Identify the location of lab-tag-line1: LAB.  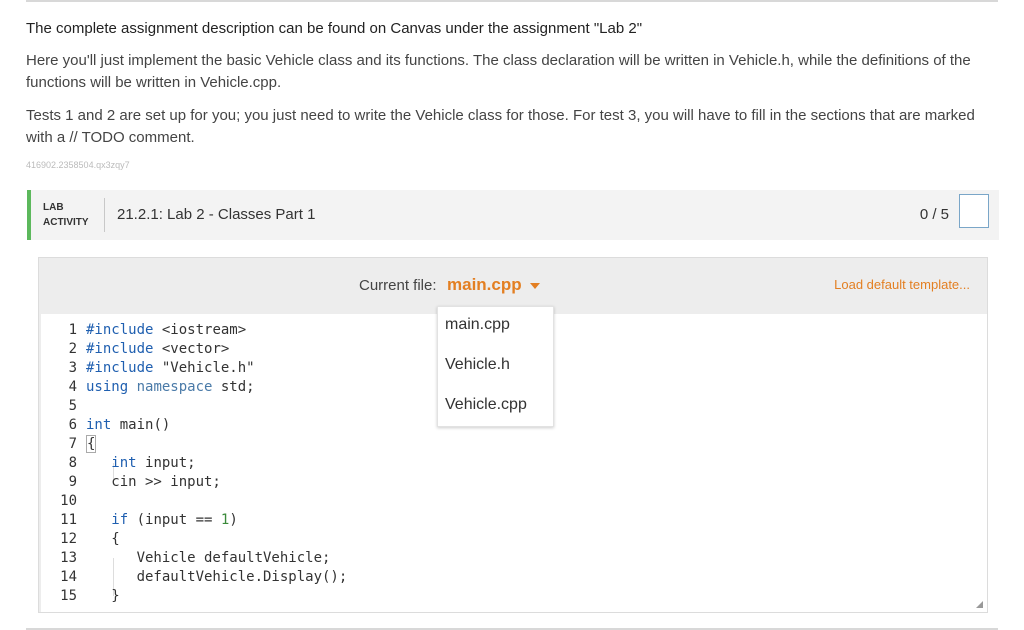
(53, 207).